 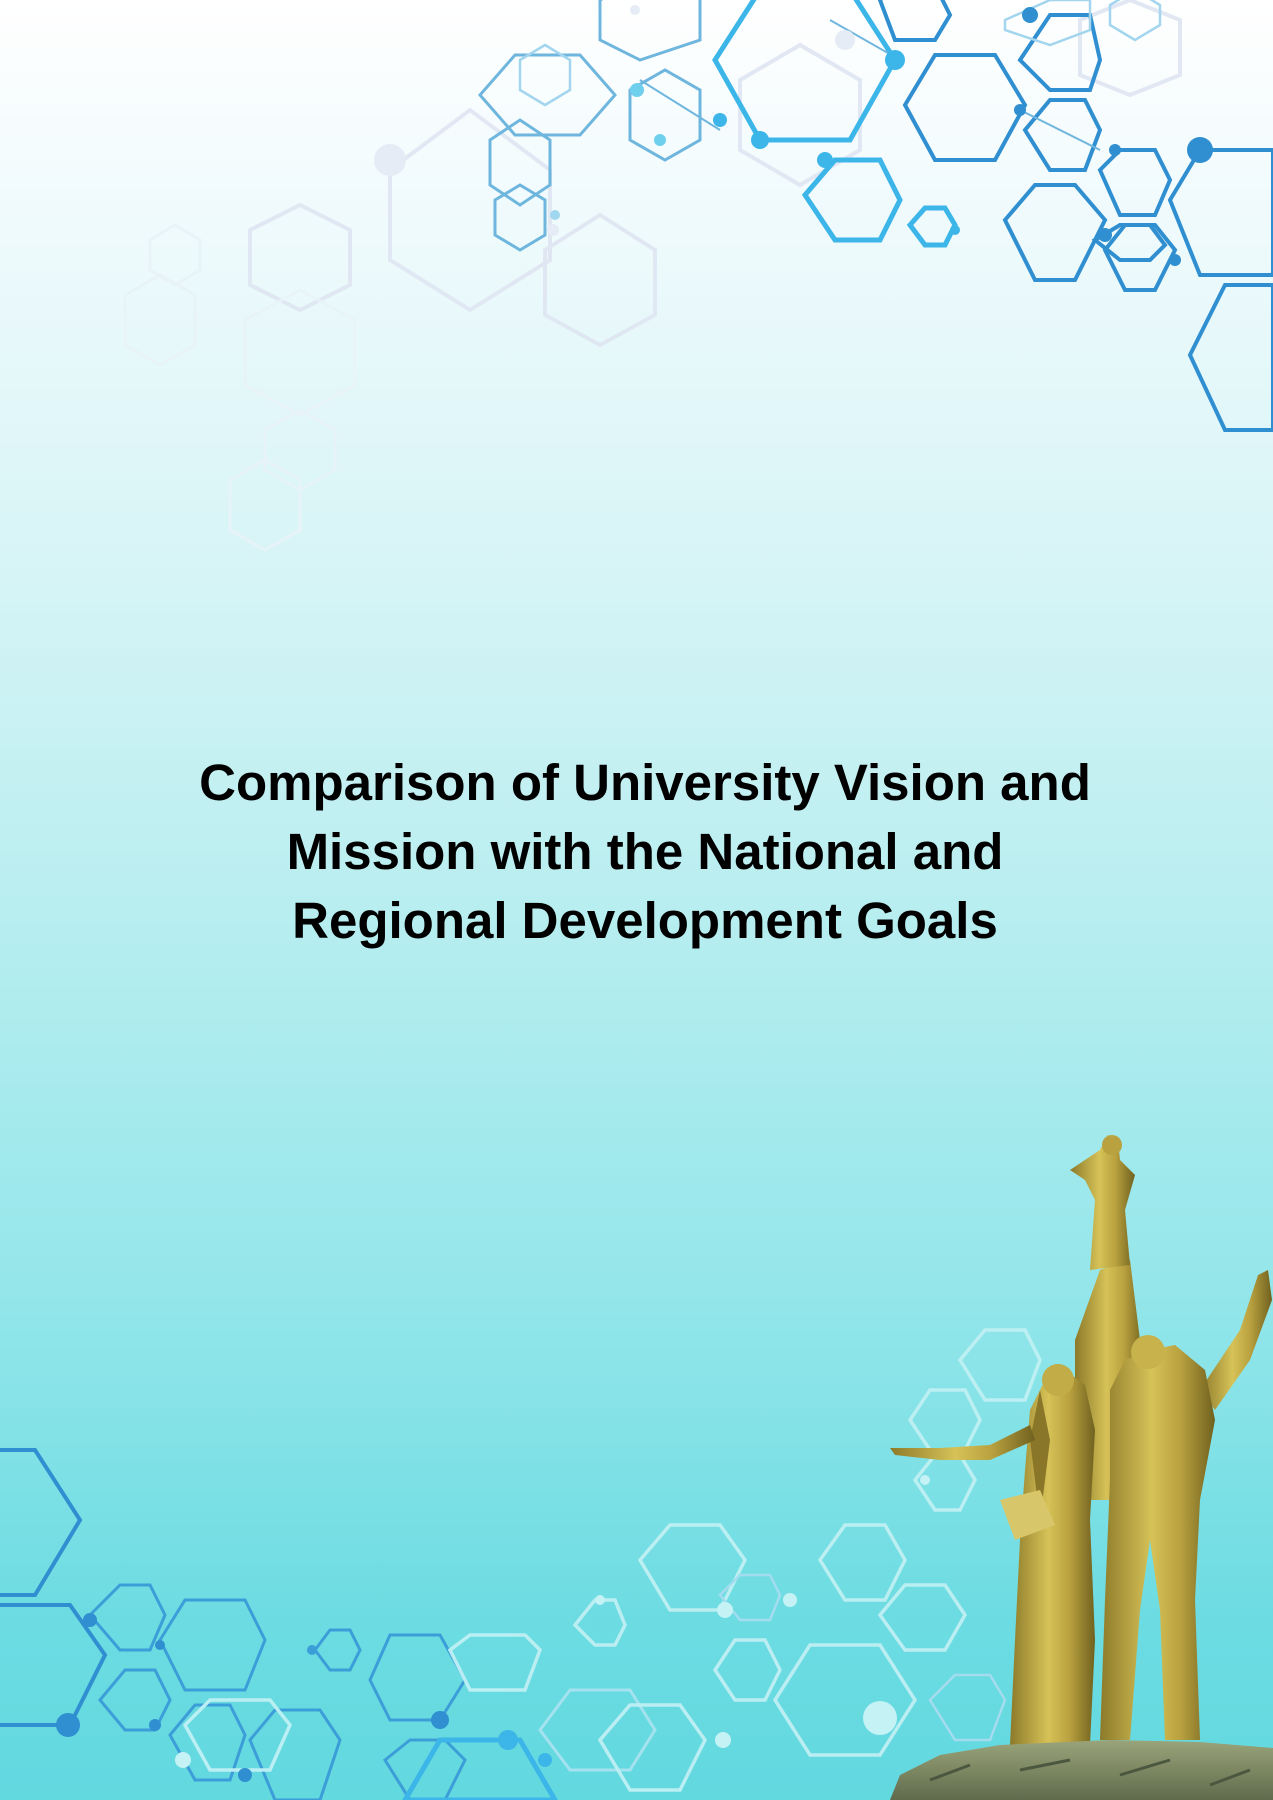 I want to click on title-line-1: Comparison of University Vision and, so click(x=645, y=782).